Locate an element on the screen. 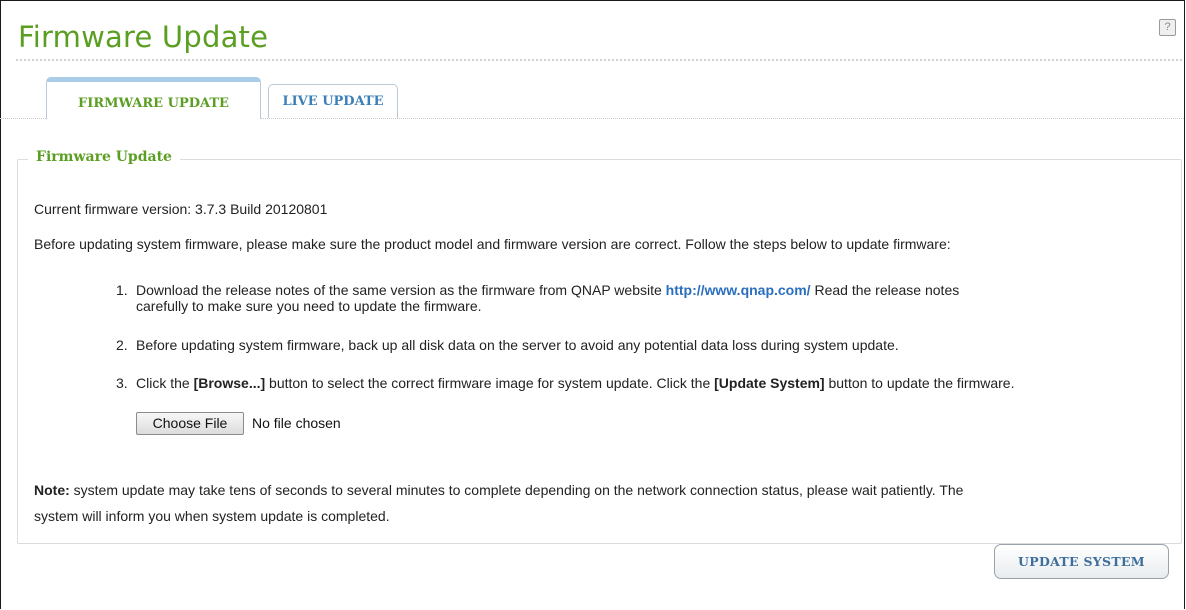 The image size is (1186, 610). help-icon: ? is located at coordinates (1167, 27).